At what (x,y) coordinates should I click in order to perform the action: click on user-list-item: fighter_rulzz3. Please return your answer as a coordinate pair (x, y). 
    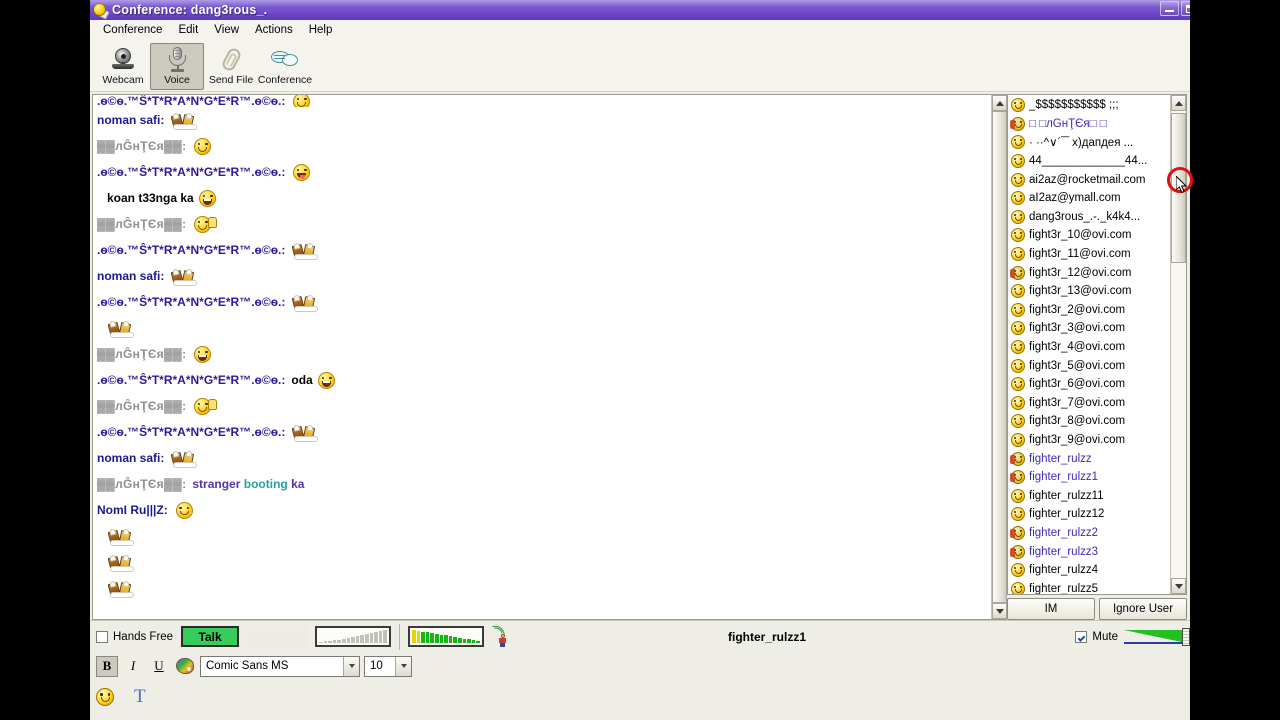
    Looking at the image, I should click on (1088, 551).